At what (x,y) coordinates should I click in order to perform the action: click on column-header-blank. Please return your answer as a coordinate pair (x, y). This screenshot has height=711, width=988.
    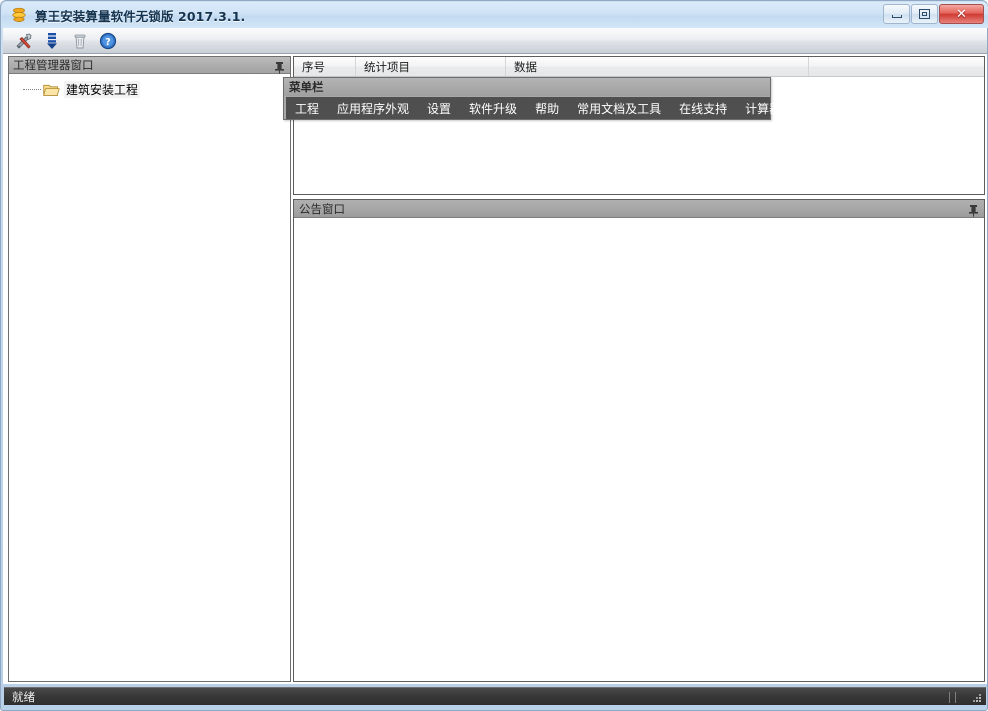
    Looking at the image, I should click on (896, 66).